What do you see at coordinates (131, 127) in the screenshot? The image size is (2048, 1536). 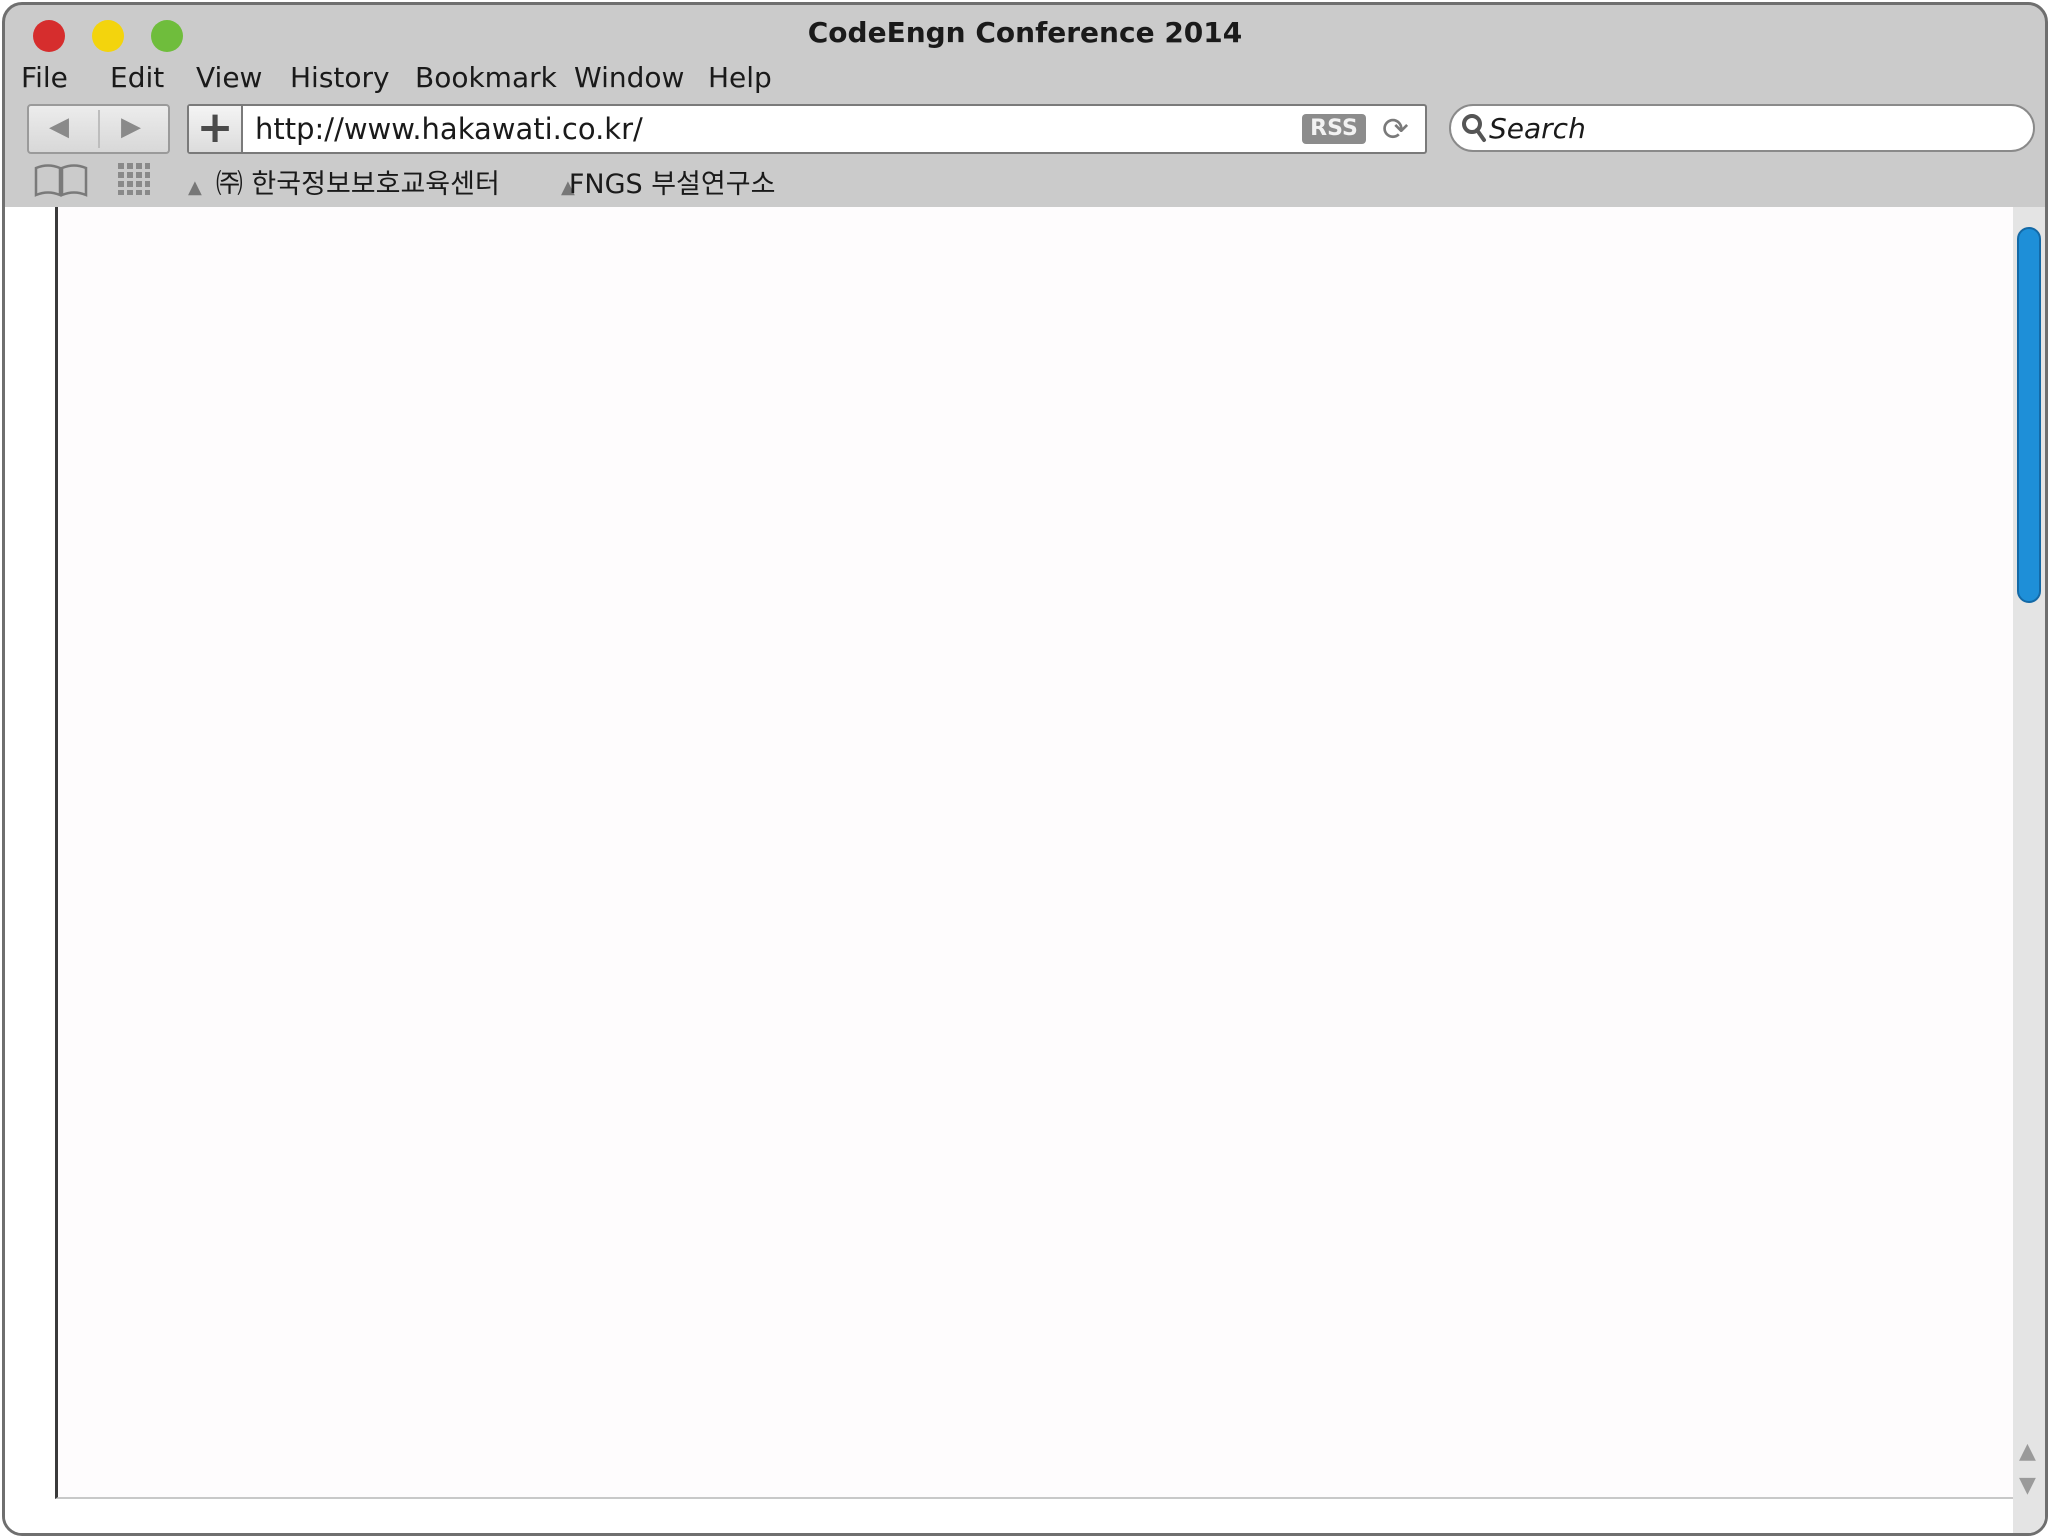 I see `forward-button: ▶` at bounding box center [131, 127].